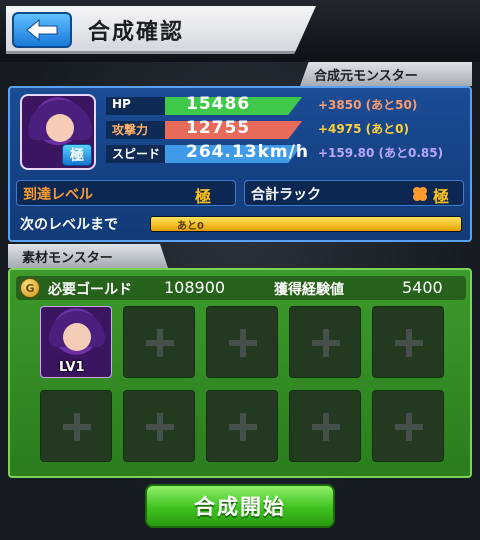 The height and width of the screenshot is (540, 480). I want to click on back-arrow-icon, so click(42, 30).